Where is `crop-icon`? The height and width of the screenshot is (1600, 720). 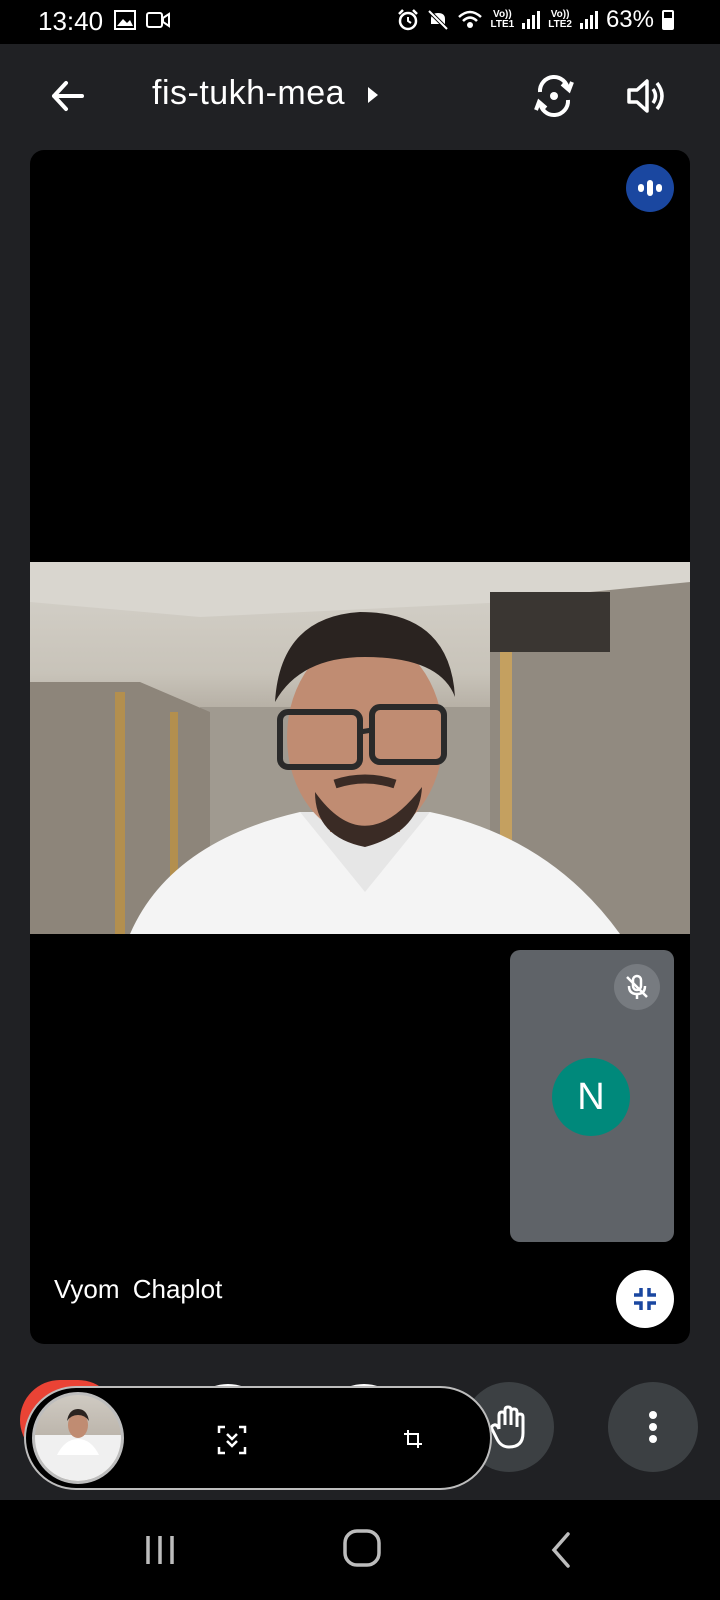
crop-icon is located at coordinates (413, 1439).